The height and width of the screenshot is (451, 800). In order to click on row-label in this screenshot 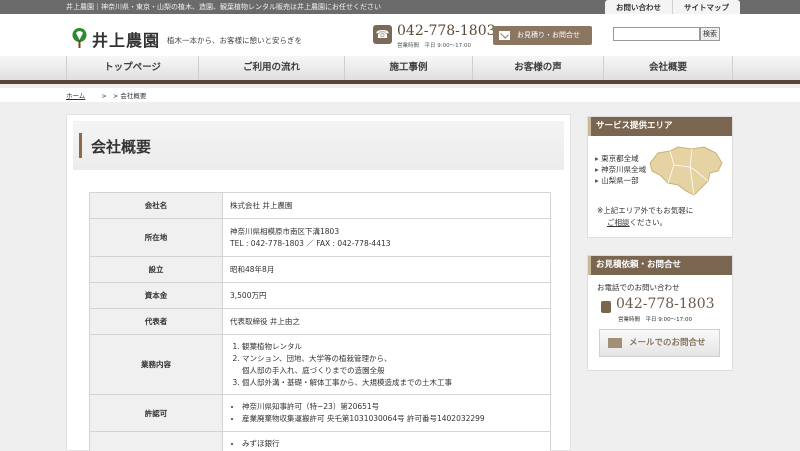, I will do `click(156, 441)`.